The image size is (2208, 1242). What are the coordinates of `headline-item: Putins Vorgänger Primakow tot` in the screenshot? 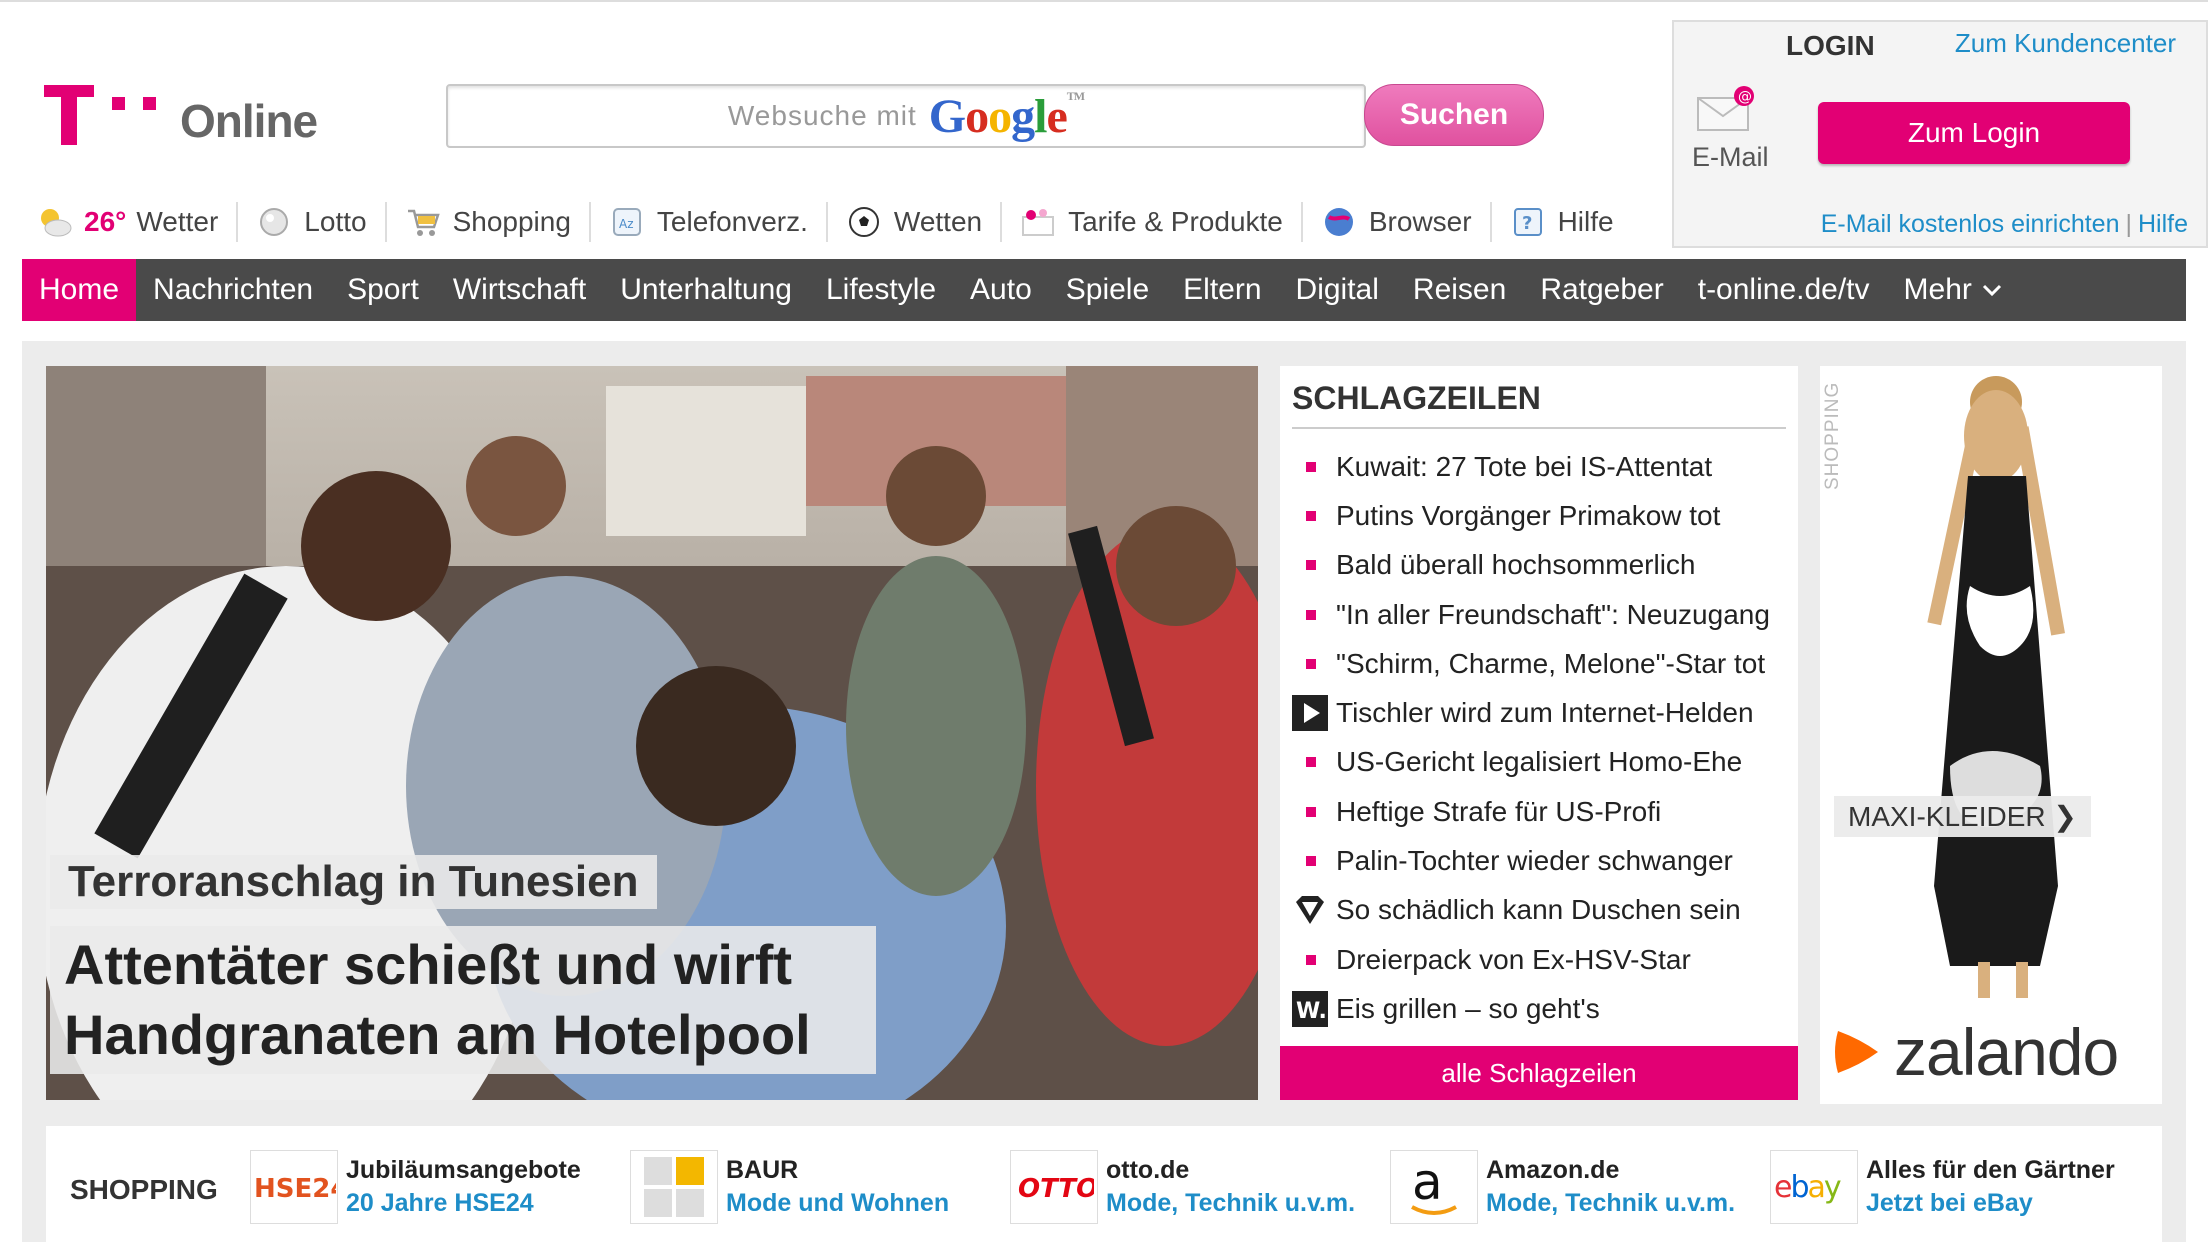 It's located at (1542, 515).